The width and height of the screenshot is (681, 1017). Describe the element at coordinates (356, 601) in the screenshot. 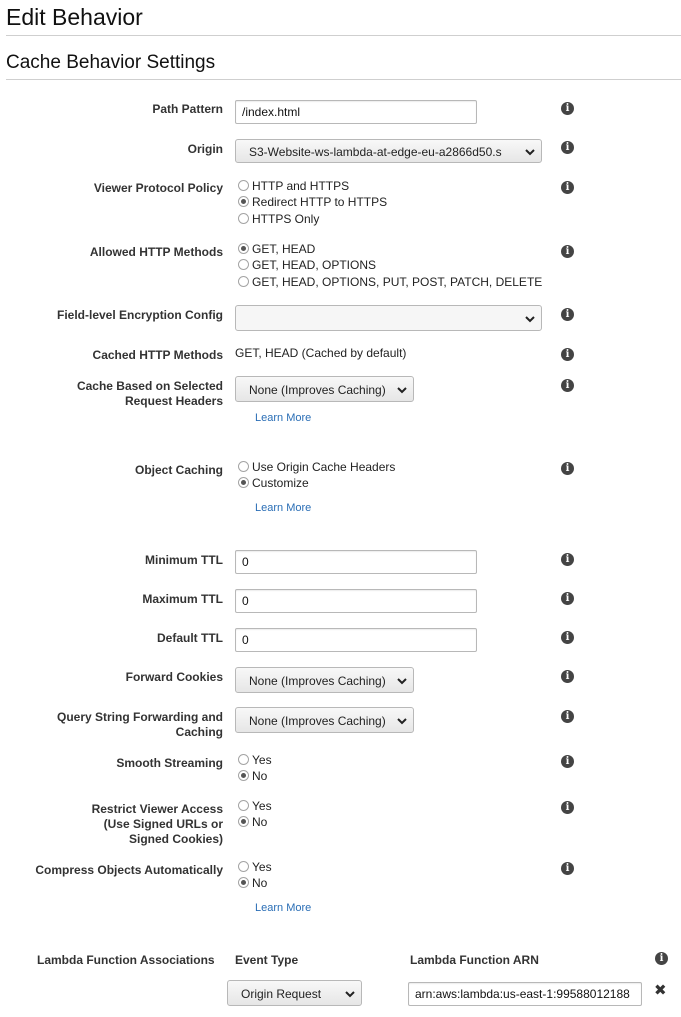

I see `maximum-ttl-input: 0` at that location.